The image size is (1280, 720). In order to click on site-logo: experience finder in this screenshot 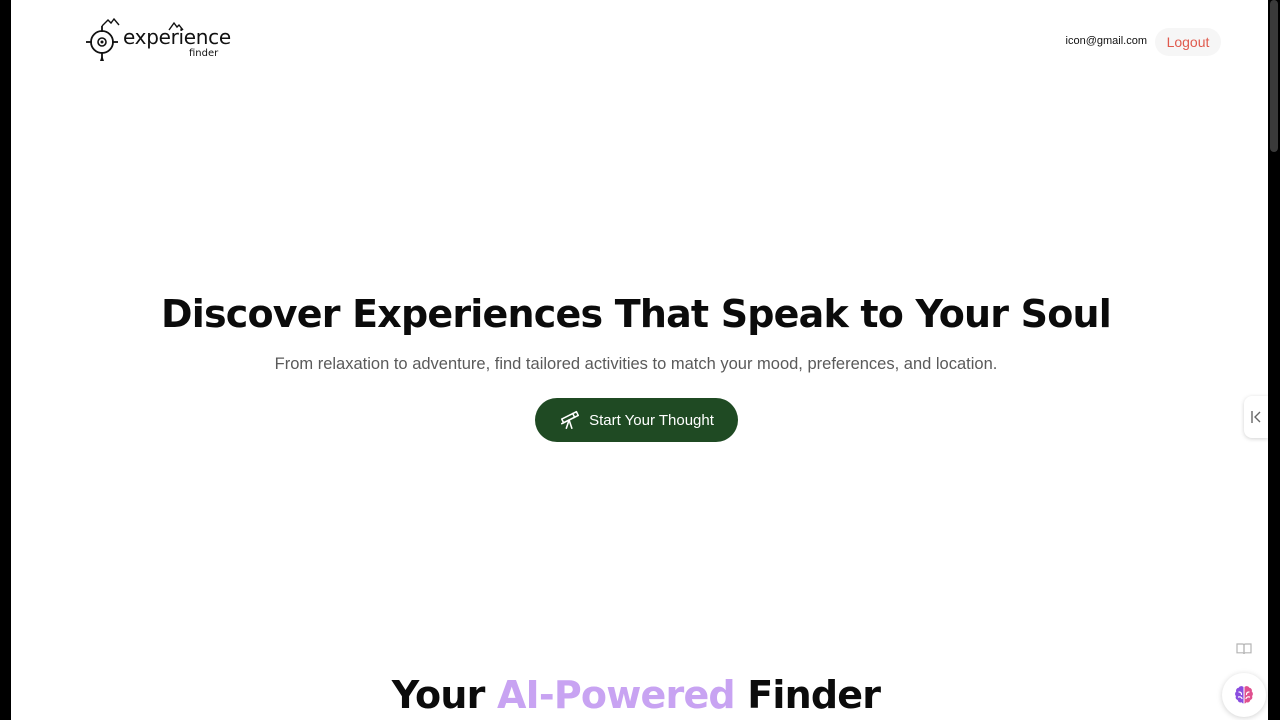, I will do `click(161, 40)`.